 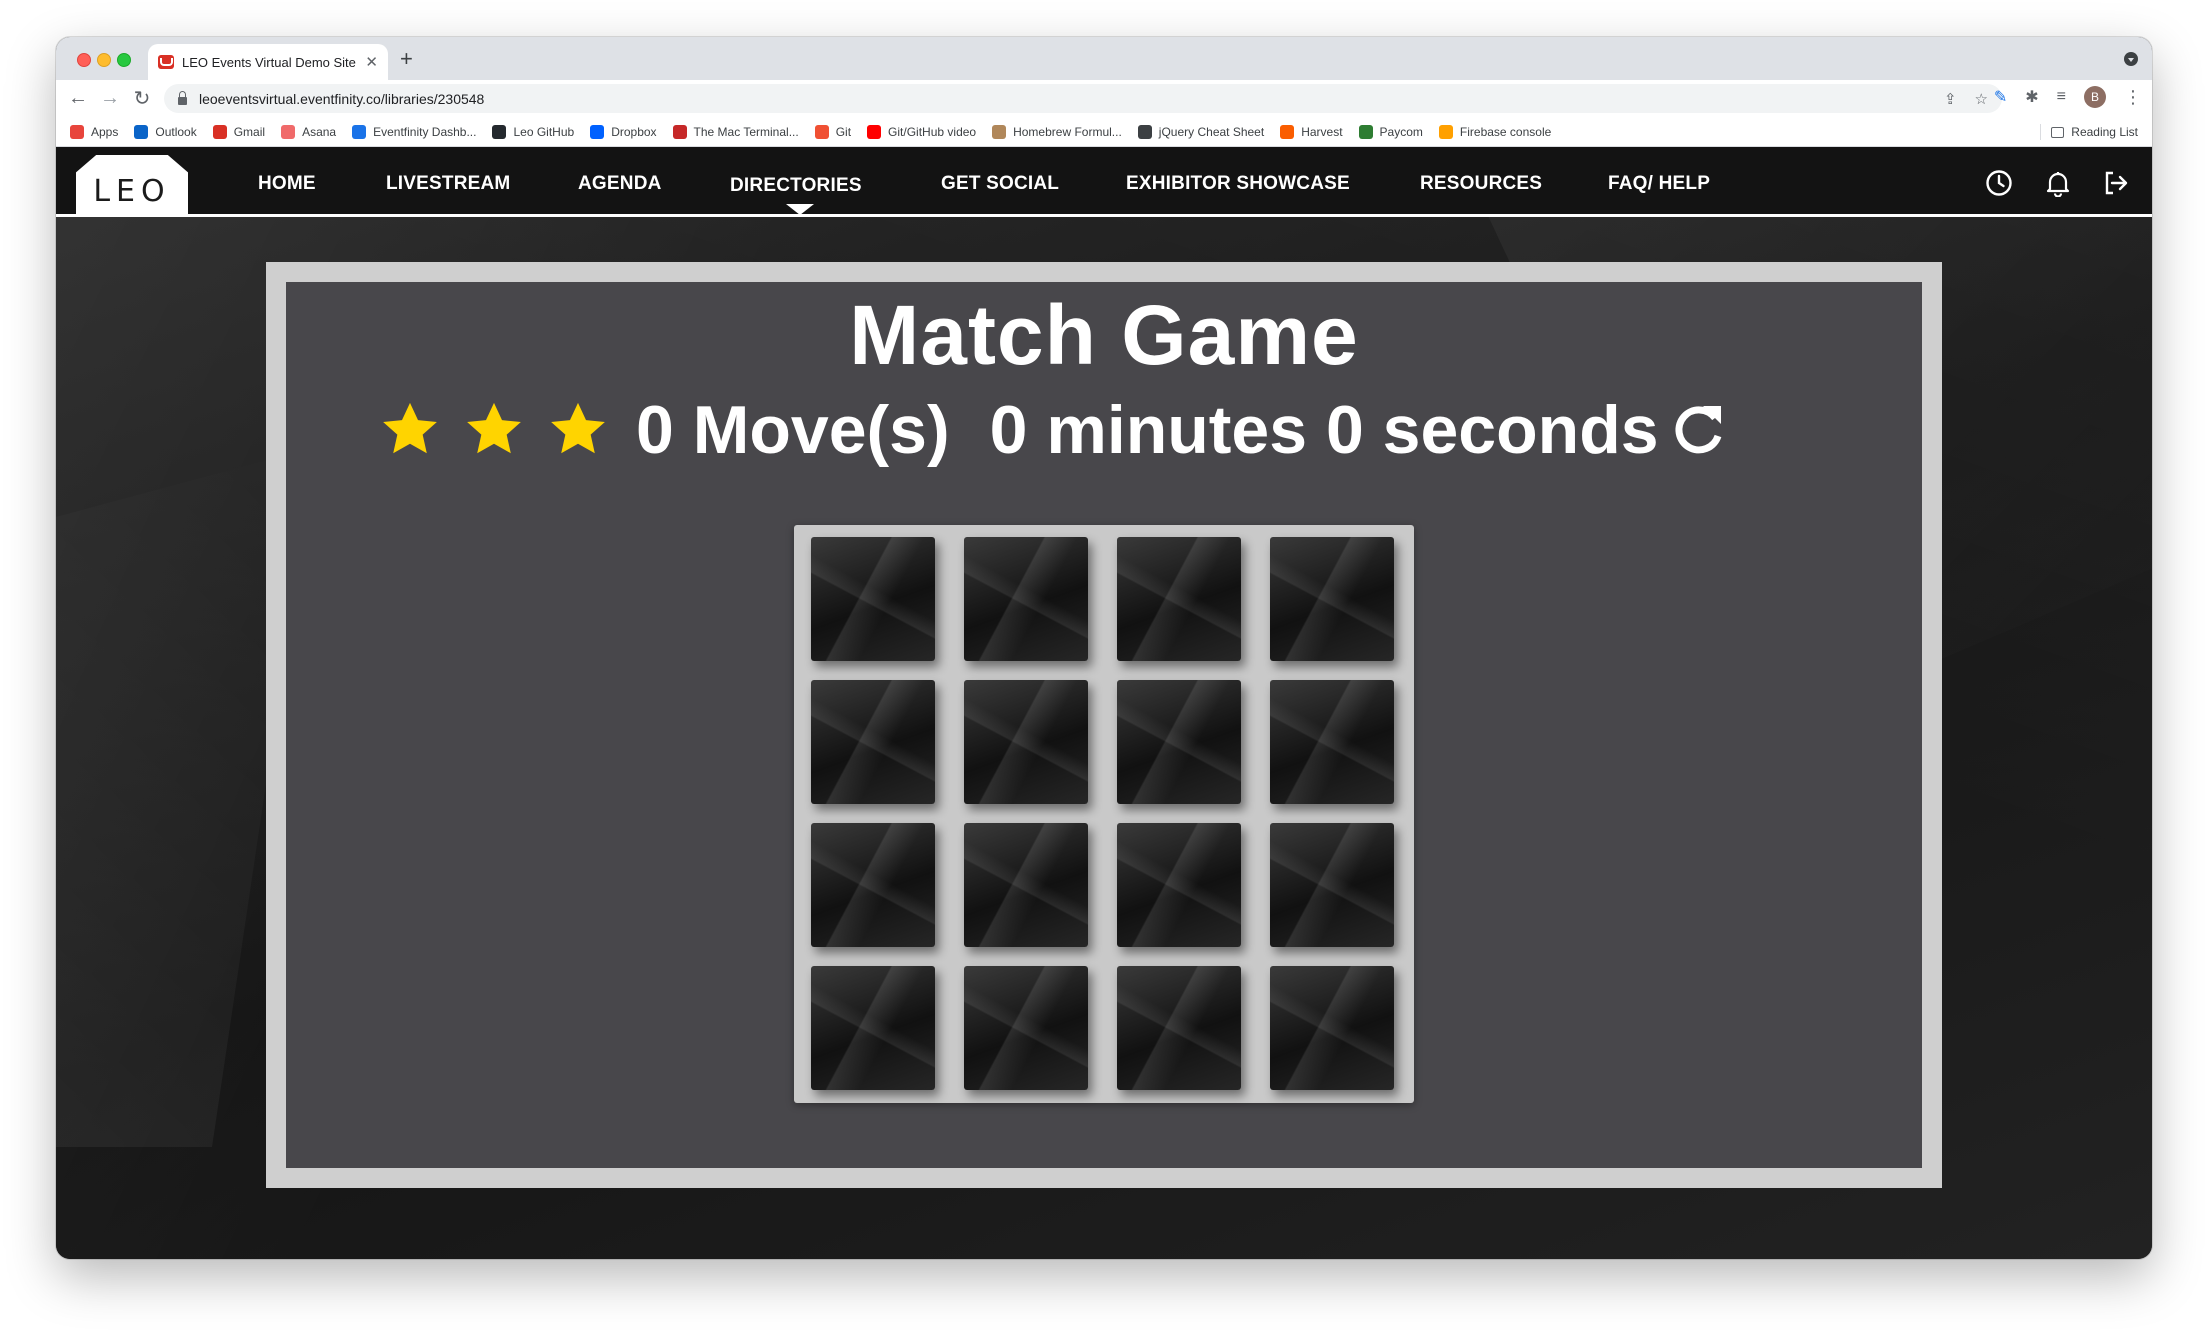 I want to click on restart-icon, so click(x=1699, y=430).